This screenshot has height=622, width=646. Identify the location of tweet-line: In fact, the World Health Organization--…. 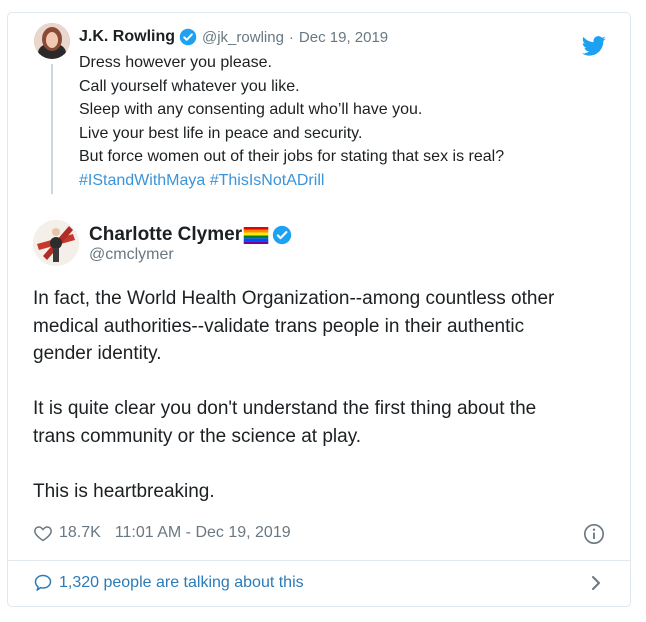
(294, 298).